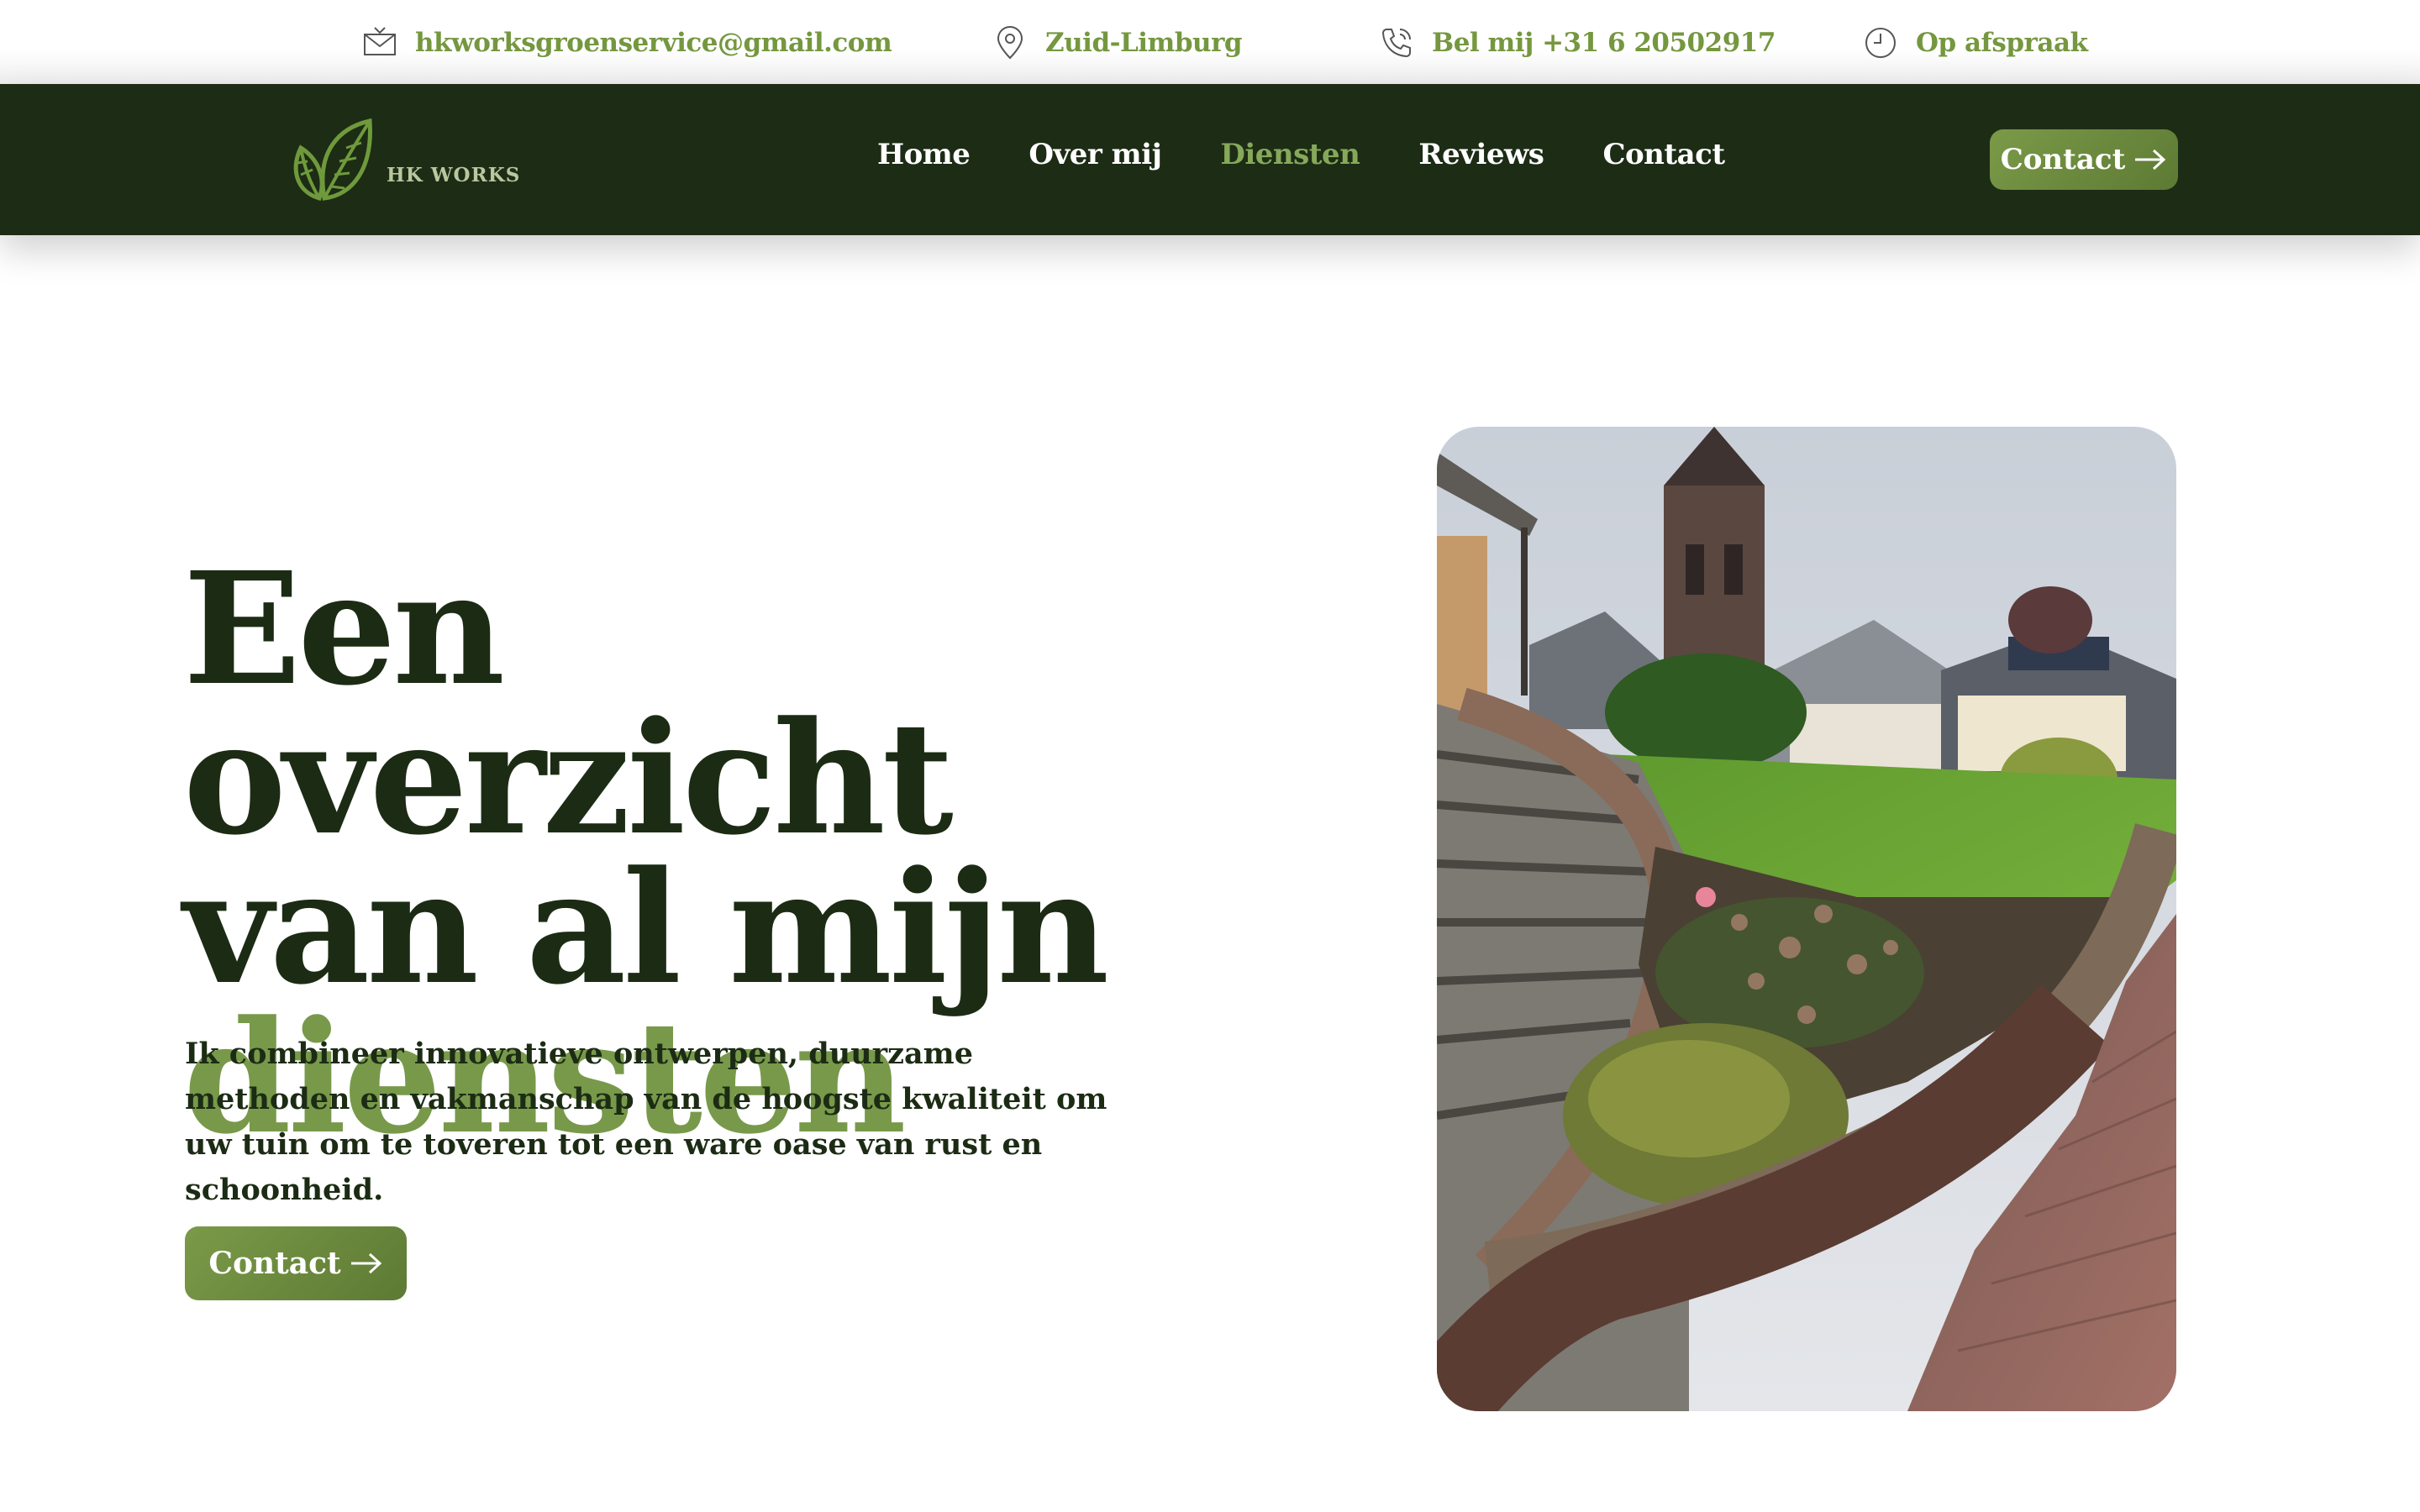 The image size is (2420, 1512). I want to click on region-text: Zuid-Limburg, so click(1144, 43).